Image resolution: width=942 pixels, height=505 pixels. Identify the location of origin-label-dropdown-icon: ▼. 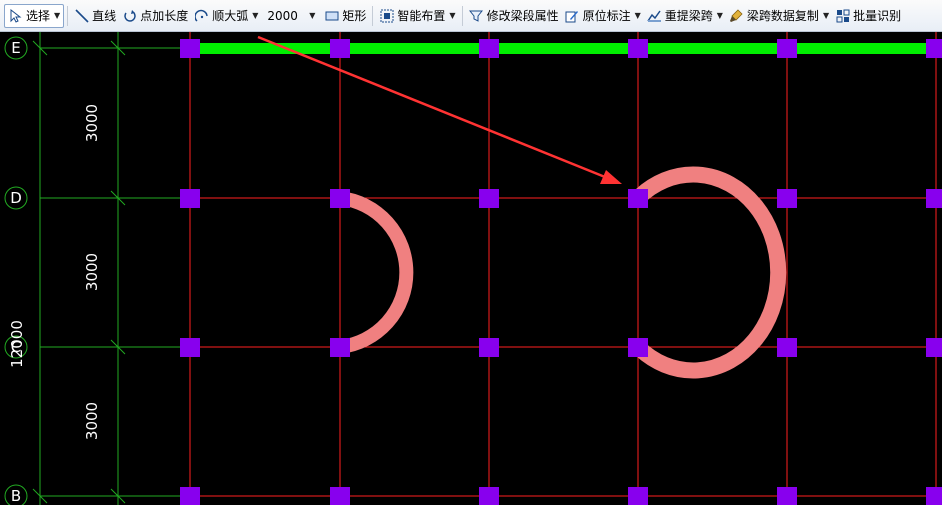
(638, 15).